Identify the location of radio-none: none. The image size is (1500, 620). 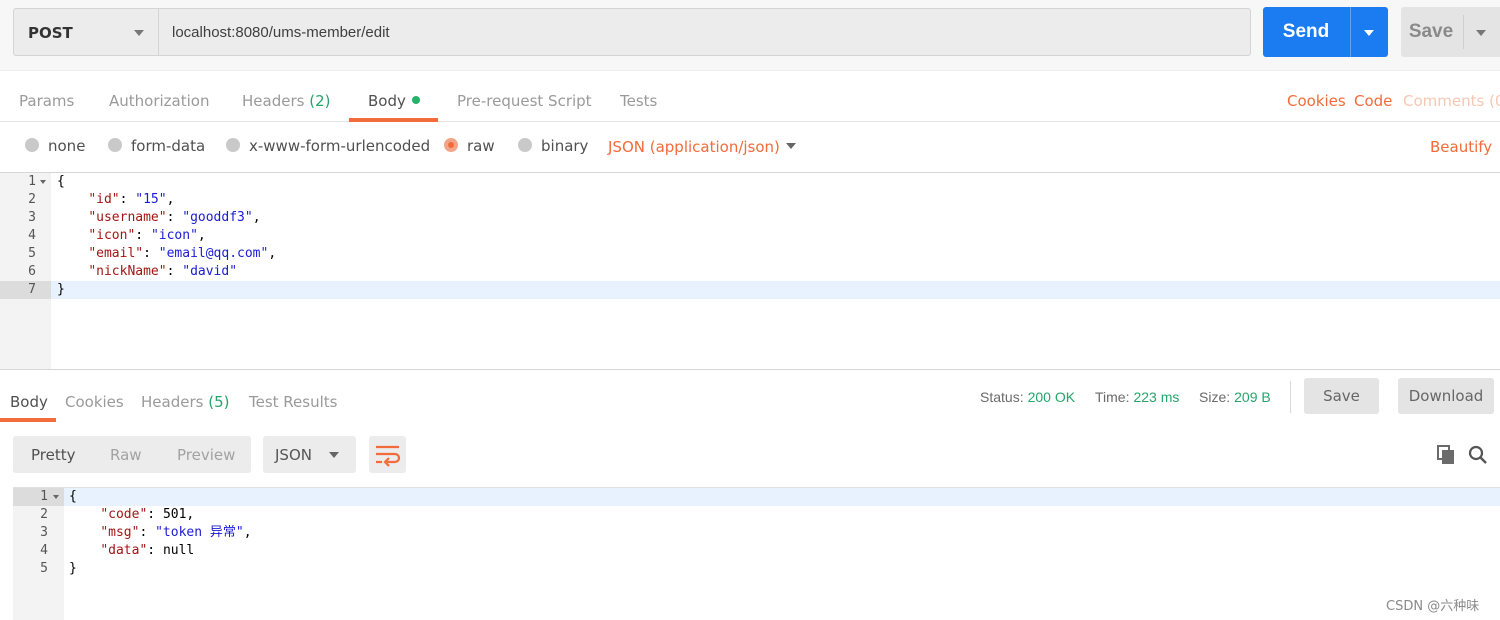
(55, 146).